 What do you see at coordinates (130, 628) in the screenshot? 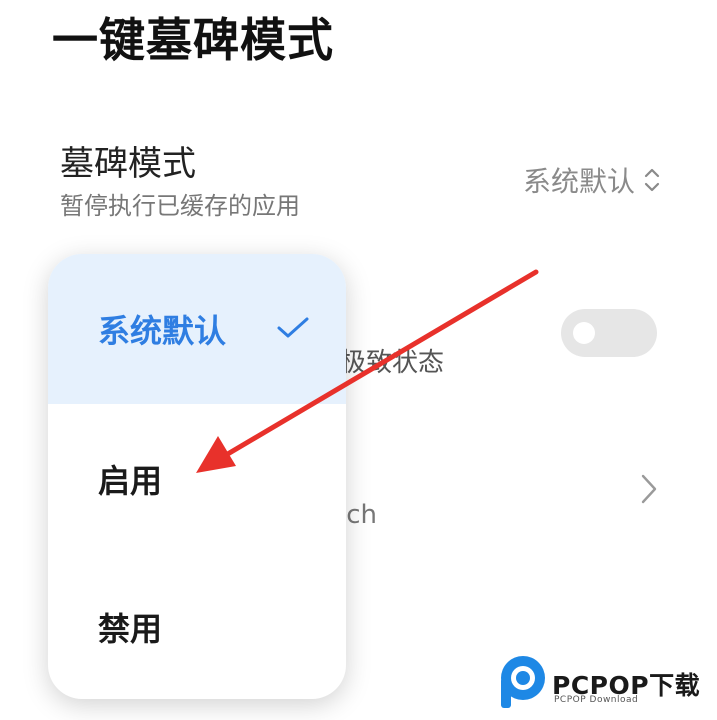
I see `menu-option-label: 禁用` at bounding box center [130, 628].